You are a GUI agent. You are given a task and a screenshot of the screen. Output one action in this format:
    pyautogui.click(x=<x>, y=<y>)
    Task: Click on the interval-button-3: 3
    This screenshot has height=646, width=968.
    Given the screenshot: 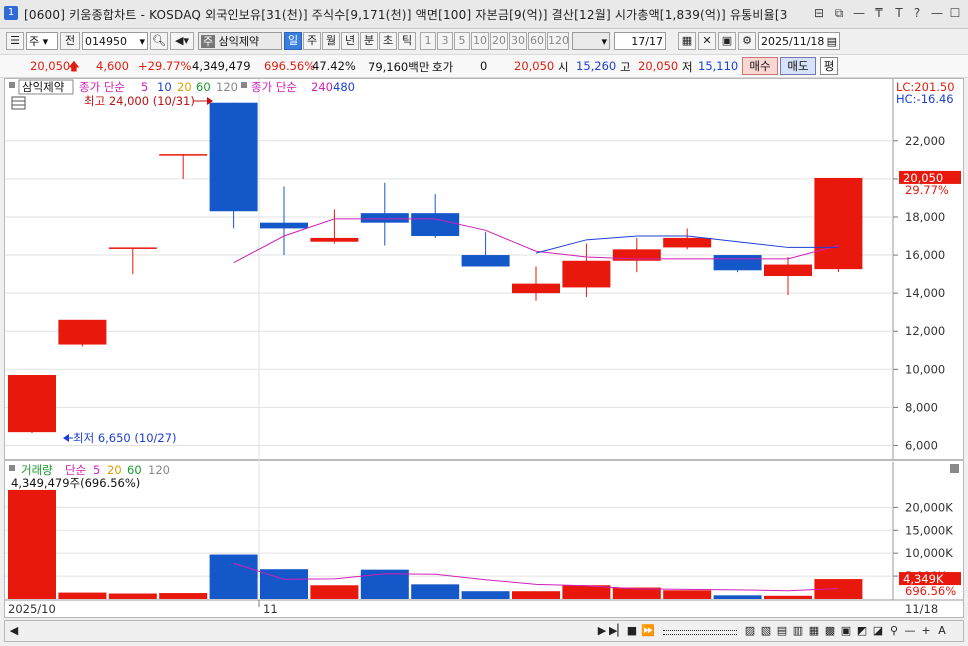 What is the action you would take?
    pyautogui.click(x=445, y=41)
    